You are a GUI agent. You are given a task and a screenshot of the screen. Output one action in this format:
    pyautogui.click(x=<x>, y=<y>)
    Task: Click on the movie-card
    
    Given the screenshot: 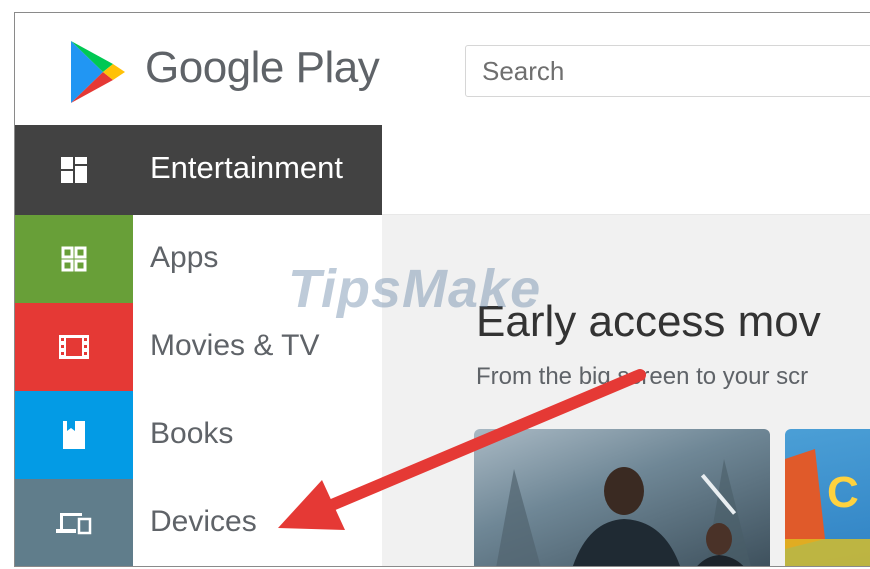 What is the action you would take?
    pyautogui.click(x=622, y=497)
    